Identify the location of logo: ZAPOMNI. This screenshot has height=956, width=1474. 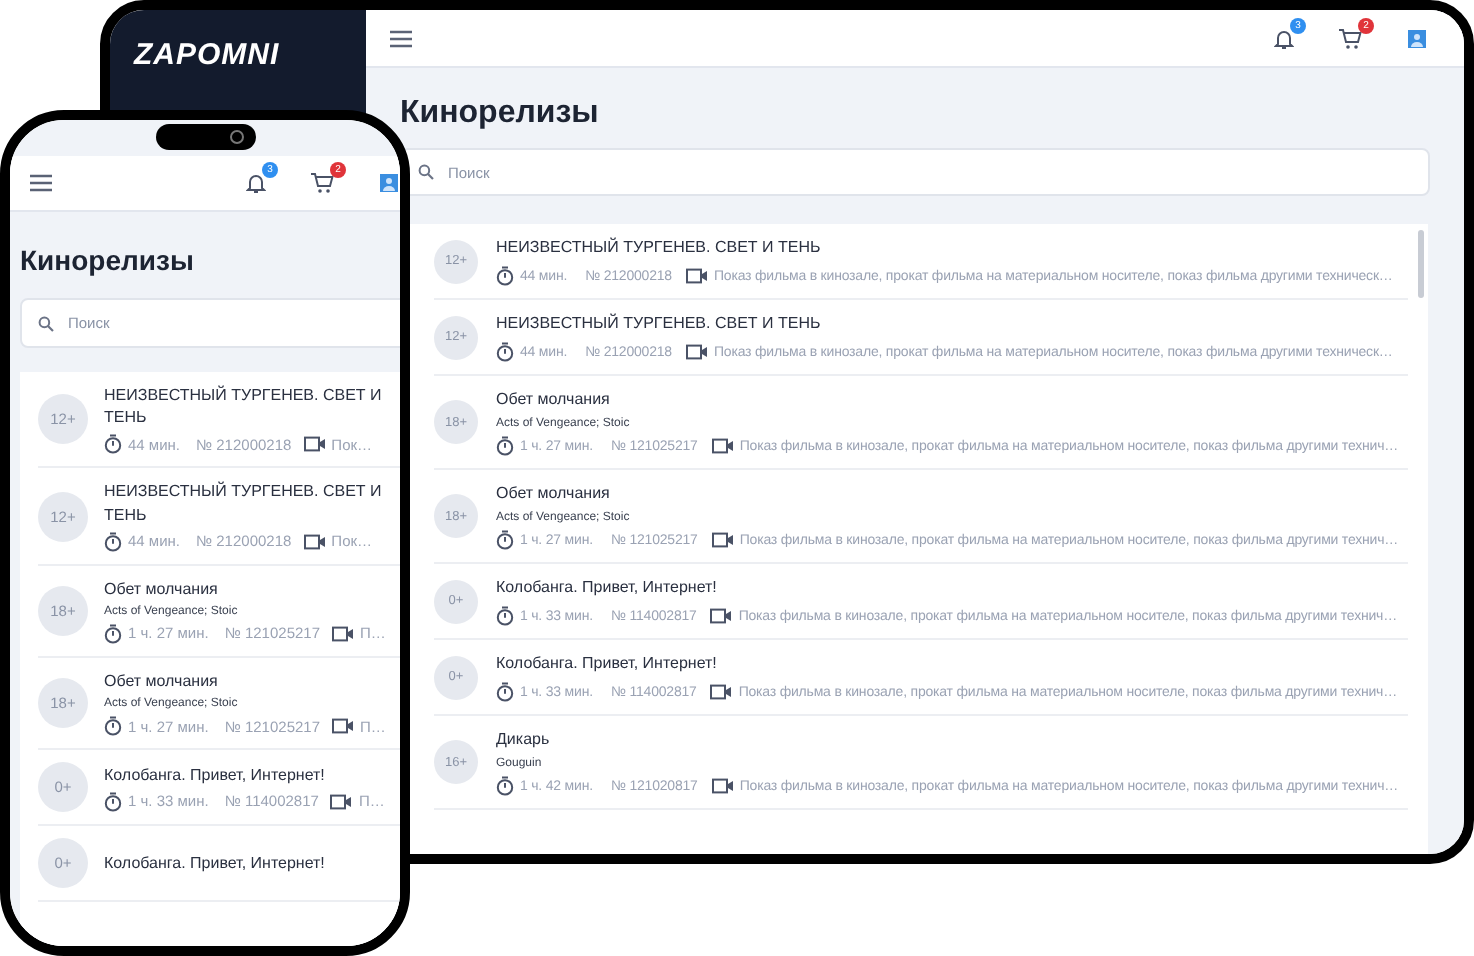
(207, 55).